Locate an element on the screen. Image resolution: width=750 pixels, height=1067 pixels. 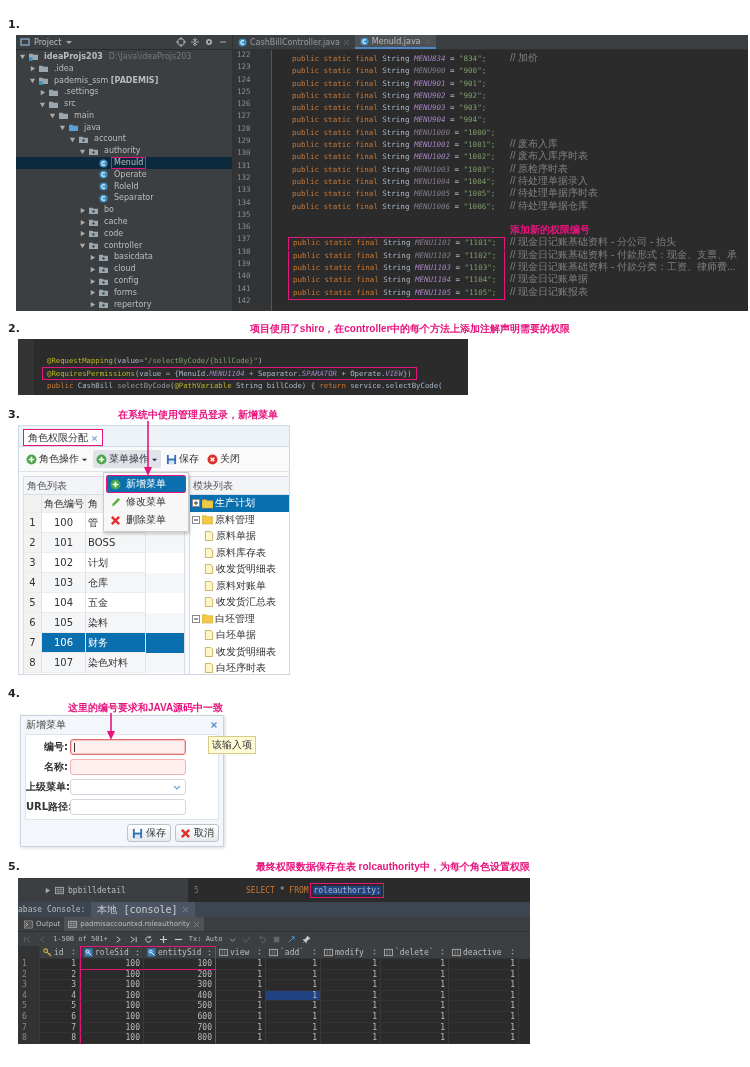
code-comment: // 加价 is located at coordinates (524, 57).